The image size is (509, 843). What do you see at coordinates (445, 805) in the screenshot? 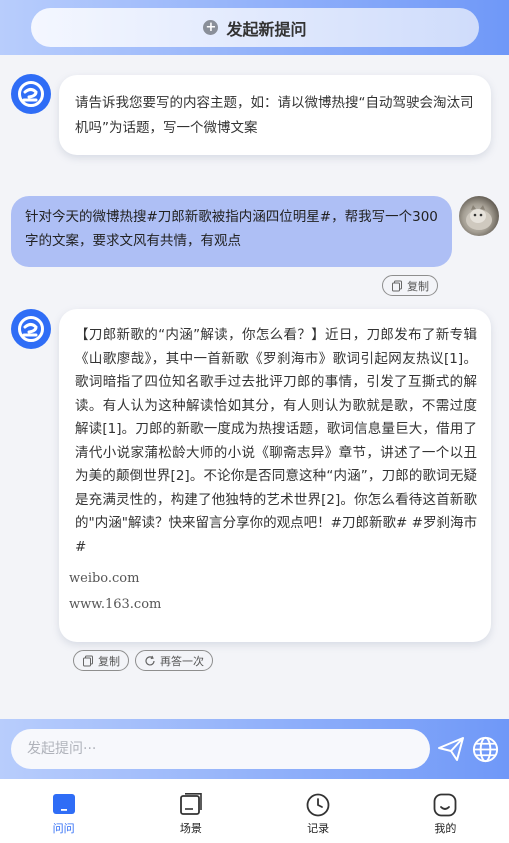
I see `profile-icon` at bounding box center [445, 805].